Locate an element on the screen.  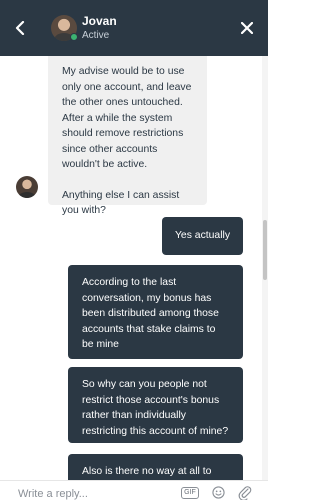
message-text: Yes actually is located at coordinates (202, 235).